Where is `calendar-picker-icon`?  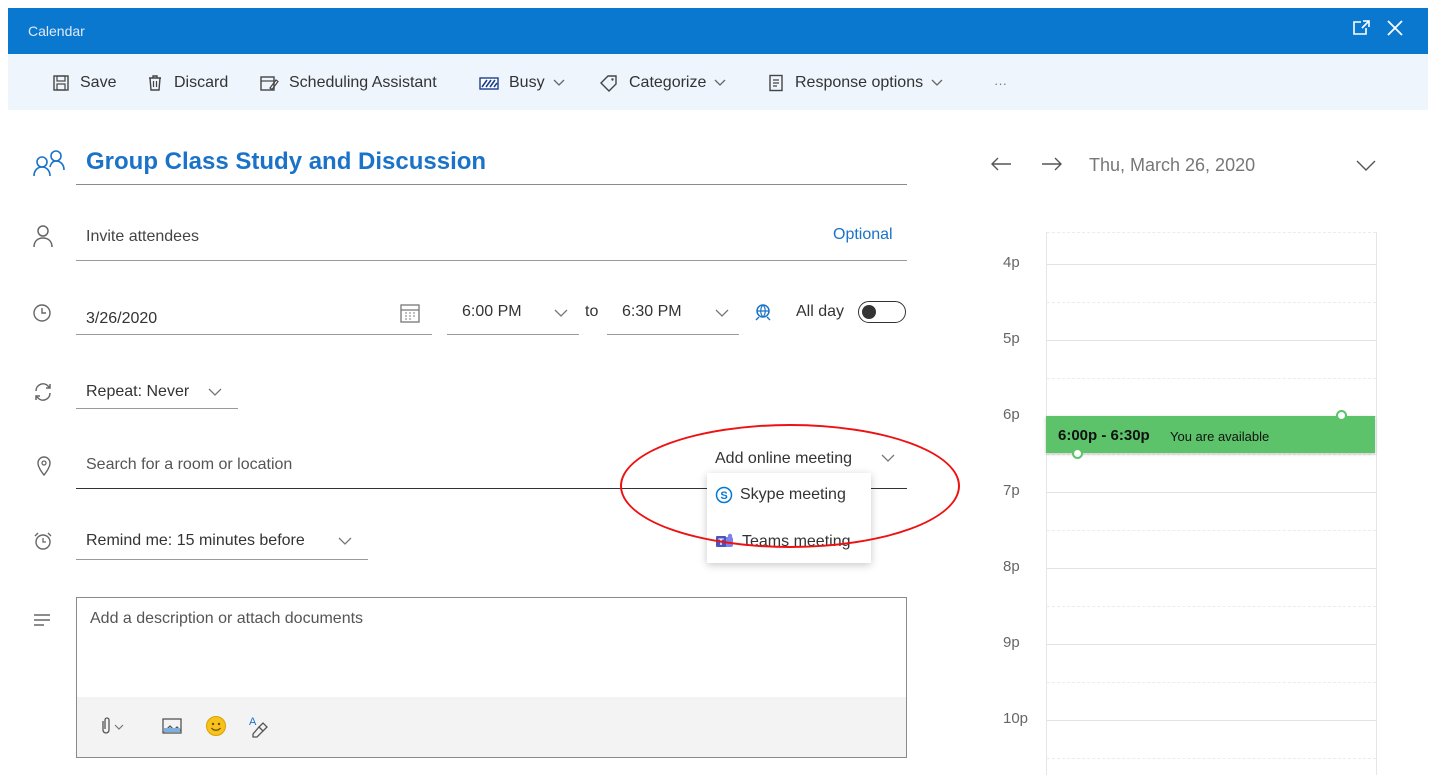
calendar-picker-icon is located at coordinates (410, 315).